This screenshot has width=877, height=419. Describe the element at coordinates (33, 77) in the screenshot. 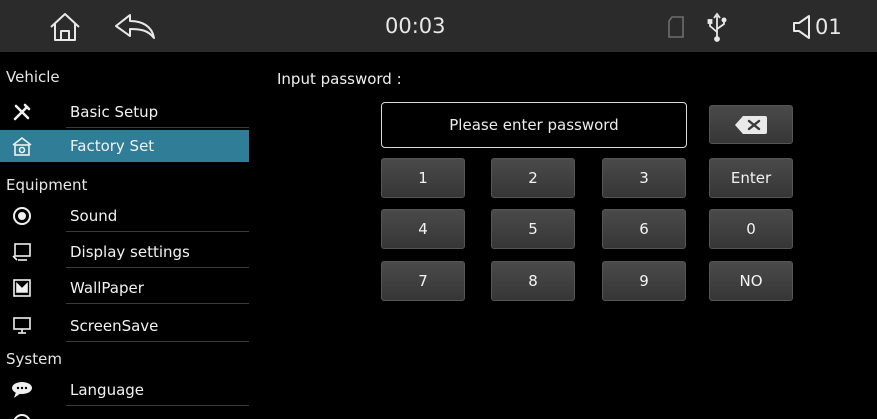

I see `section-header-vehicle: Vehicle` at that location.